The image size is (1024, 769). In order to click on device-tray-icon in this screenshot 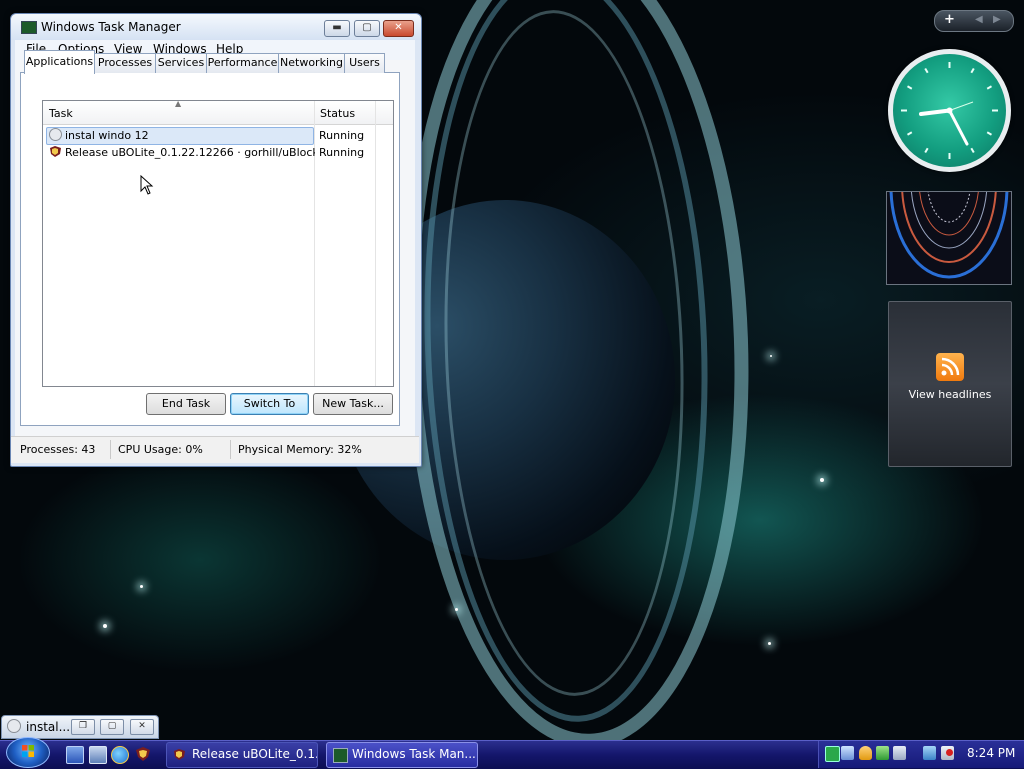, I will do `click(899, 753)`.